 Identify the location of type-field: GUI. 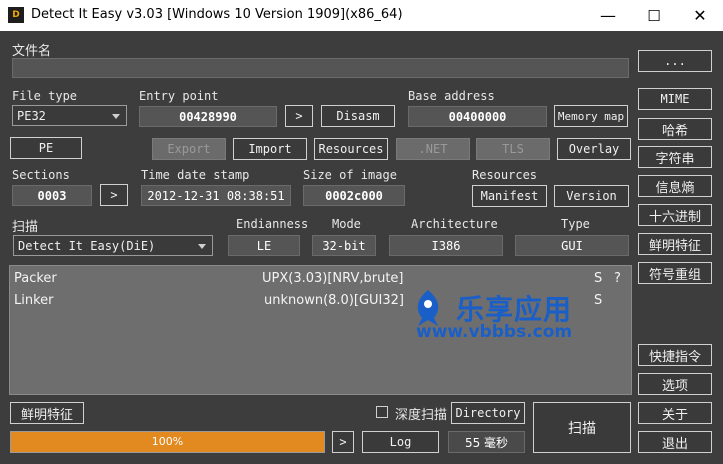
(572, 245).